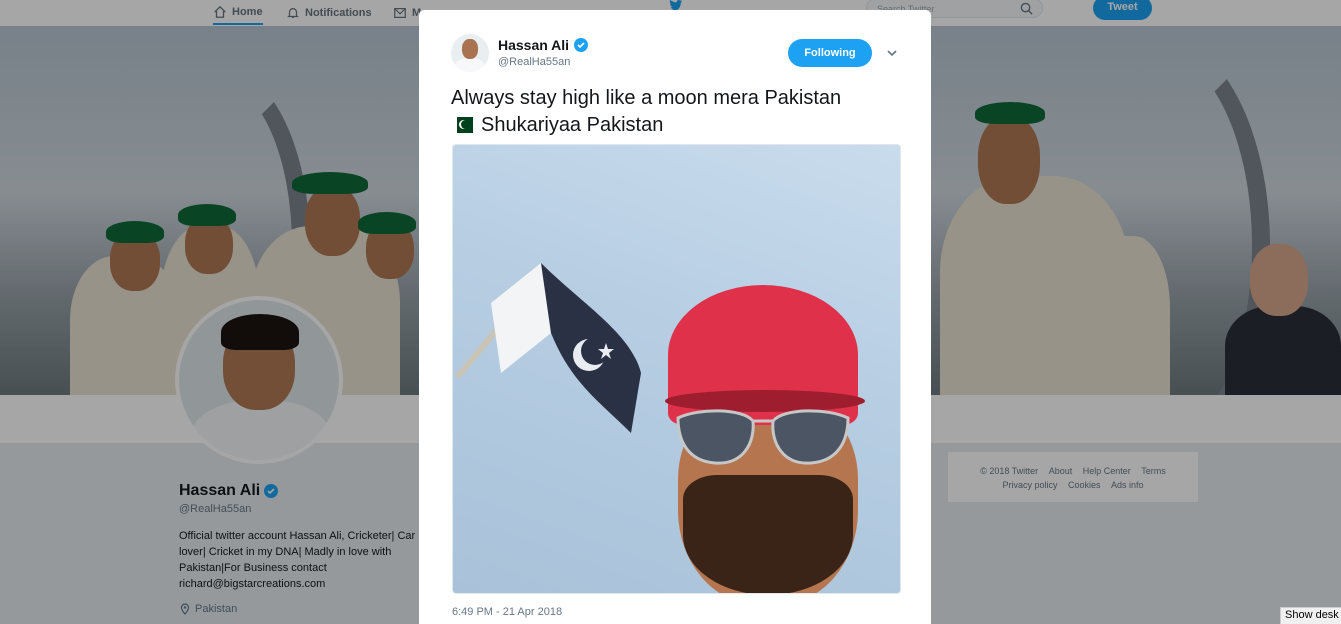 This screenshot has width=1341, height=624. I want to click on following-button: Following, so click(830, 53).